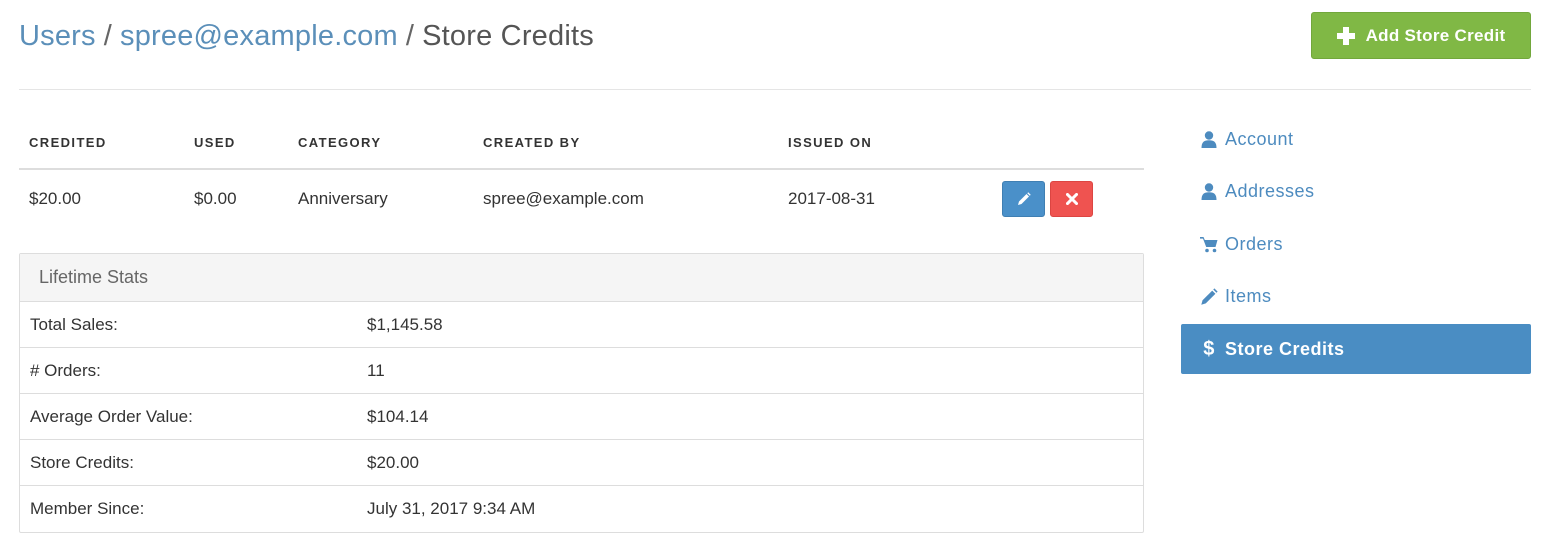 The width and height of the screenshot is (1549, 553). I want to click on stat-value: July 31, 2017 9:34 AM, so click(451, 508).